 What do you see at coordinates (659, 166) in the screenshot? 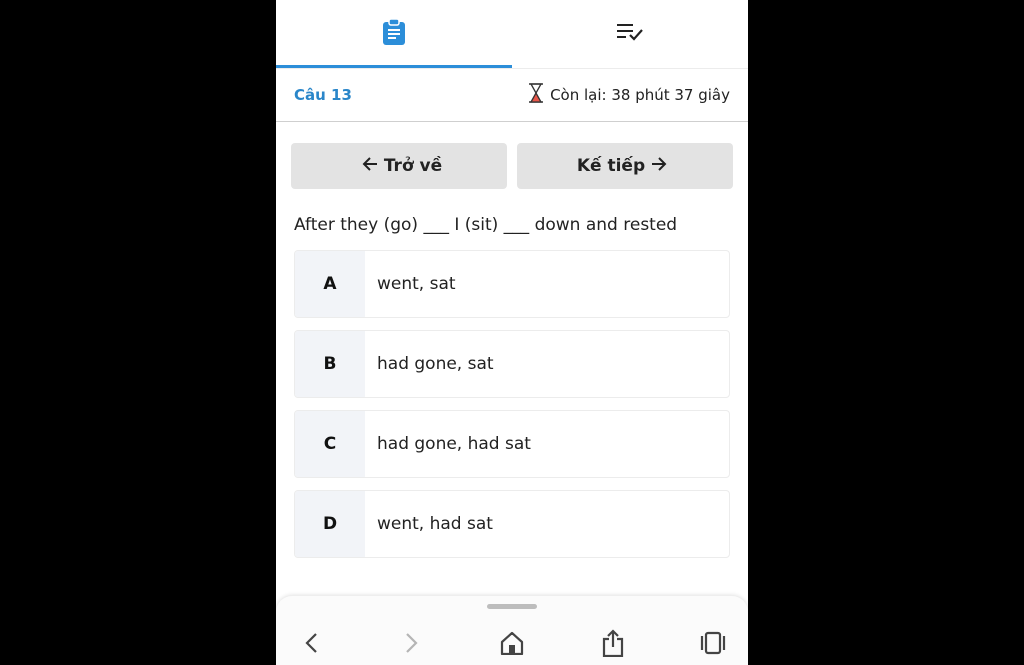
I see `arrow-right-icon` at bounding box center [659, 166].